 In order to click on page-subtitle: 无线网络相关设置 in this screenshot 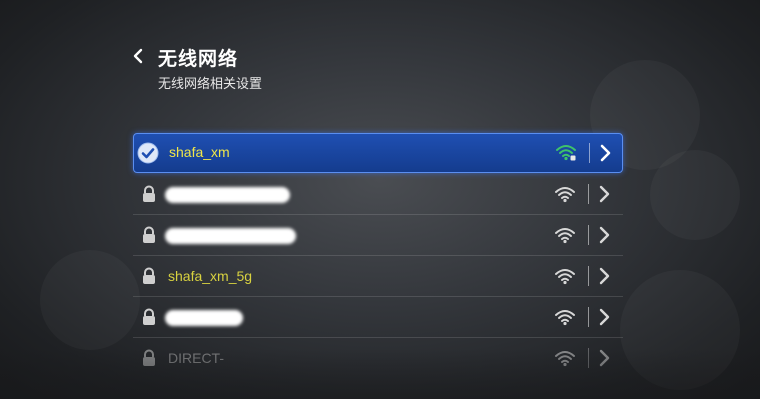, I will do `click(210, 84)`.